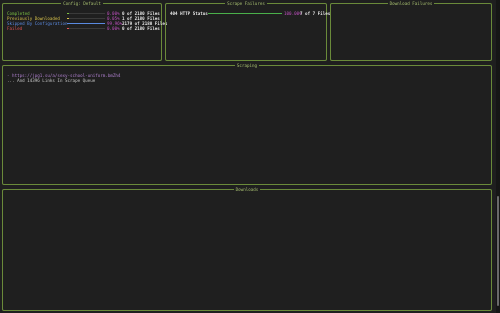  Describe the element at coordinates (189, 13) in the screenshot. I see `scrape-failure-label: 404 HTTP Status` at that location.